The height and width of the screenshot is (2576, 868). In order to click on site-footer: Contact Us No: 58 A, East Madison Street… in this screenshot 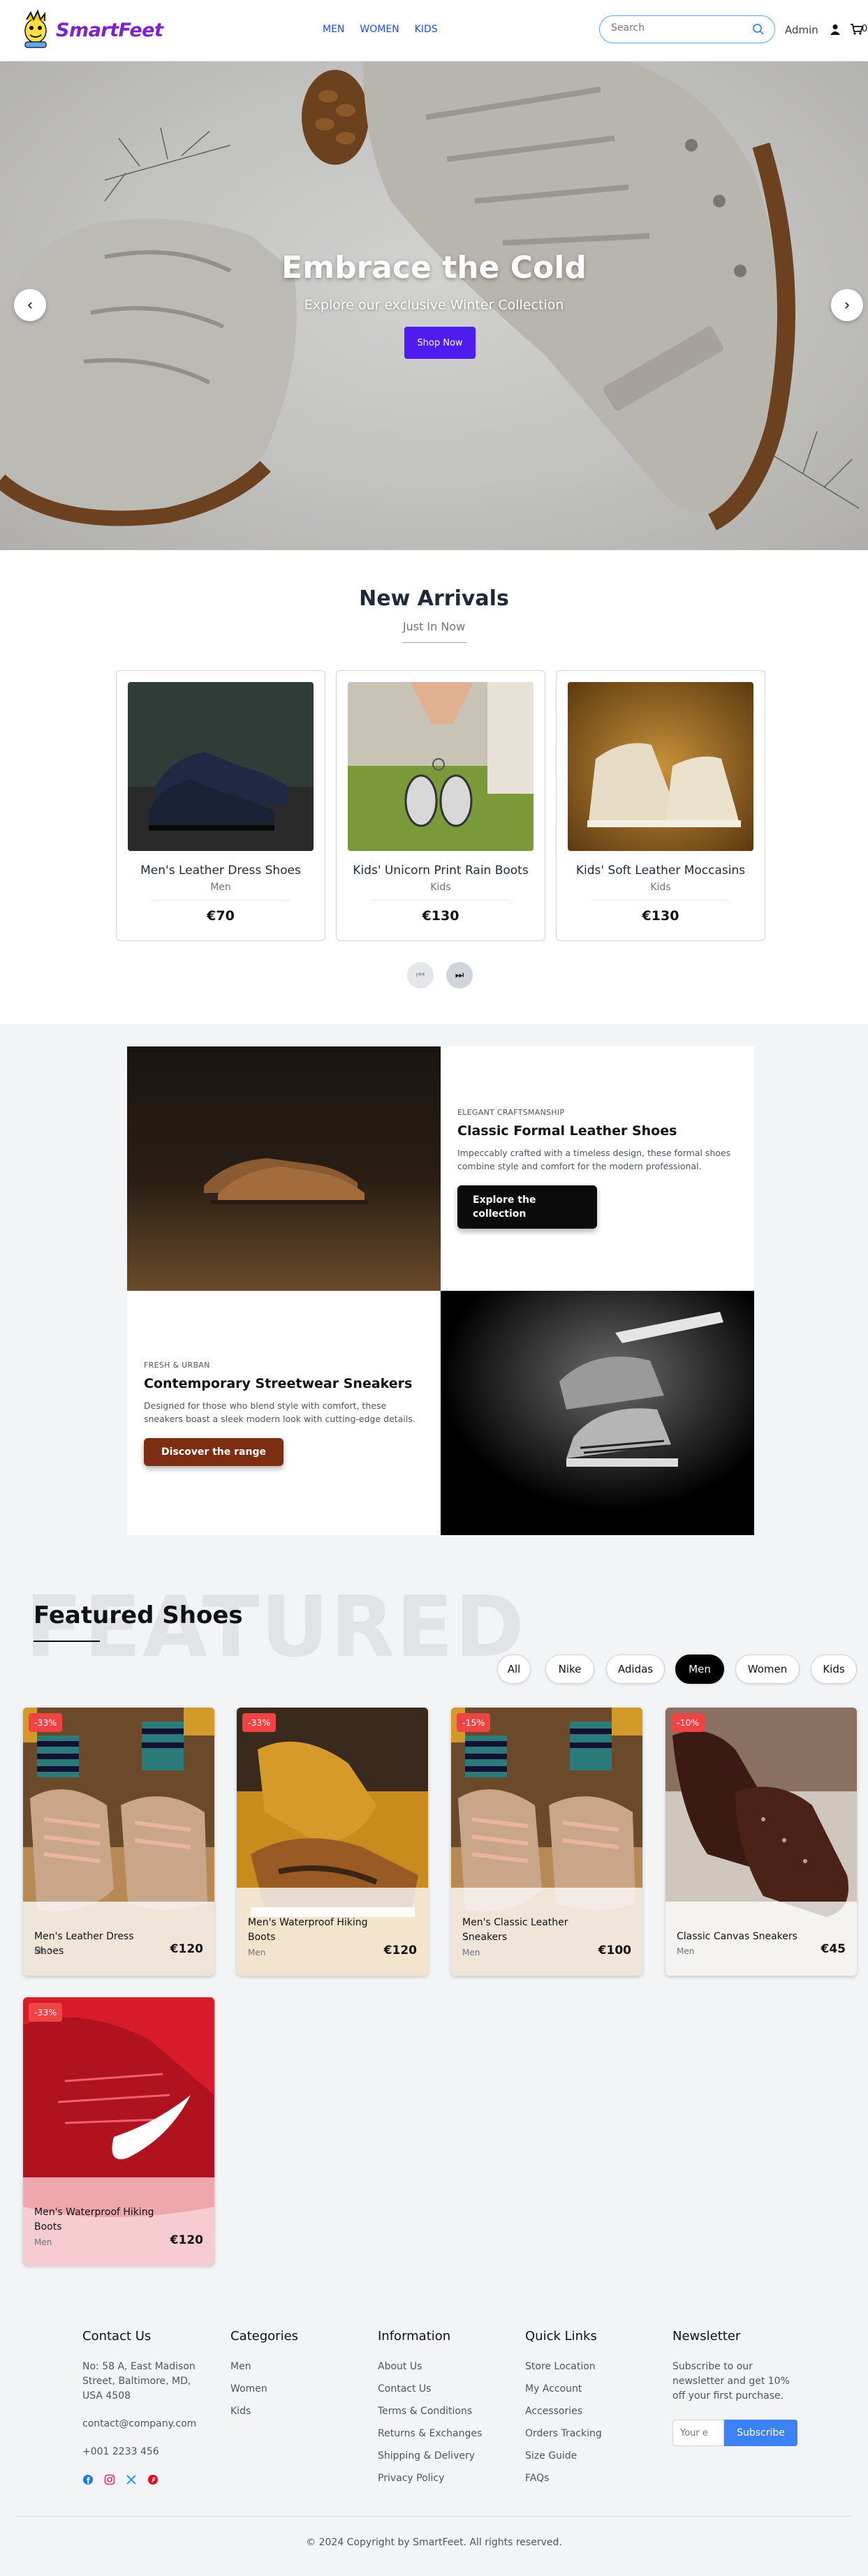, I will do `click(434, 2440)`.